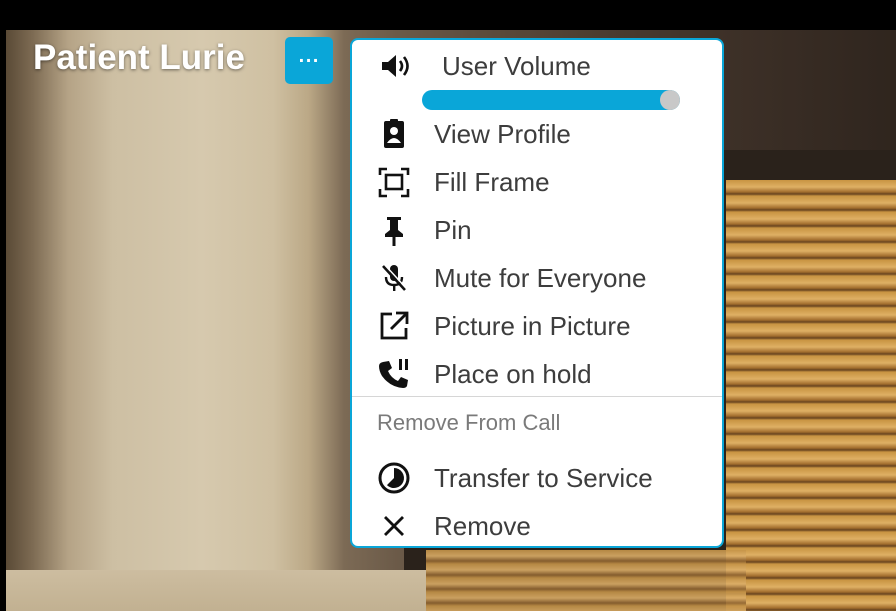  I want to click on user-volume-slider, so click(551, 100).